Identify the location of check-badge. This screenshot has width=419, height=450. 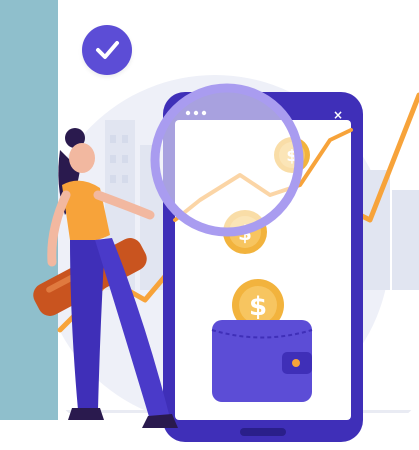
(107, 50).